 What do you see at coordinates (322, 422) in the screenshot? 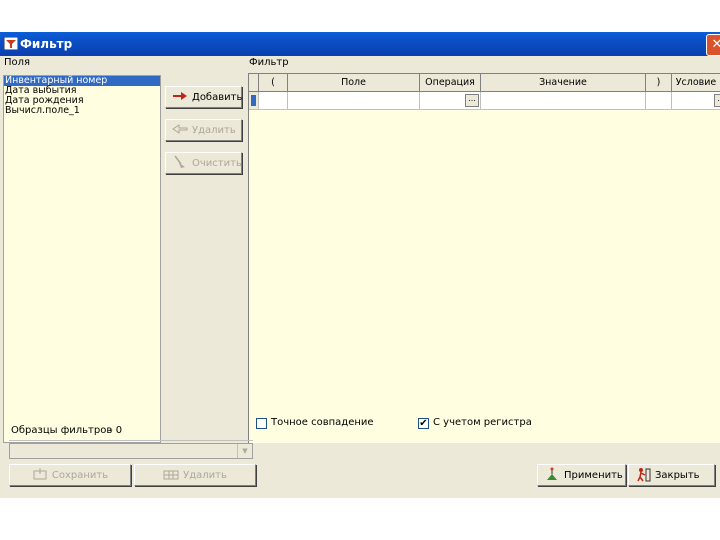
I see `exact-match-label: Точное совпадение` at bounding box center [322, 422].